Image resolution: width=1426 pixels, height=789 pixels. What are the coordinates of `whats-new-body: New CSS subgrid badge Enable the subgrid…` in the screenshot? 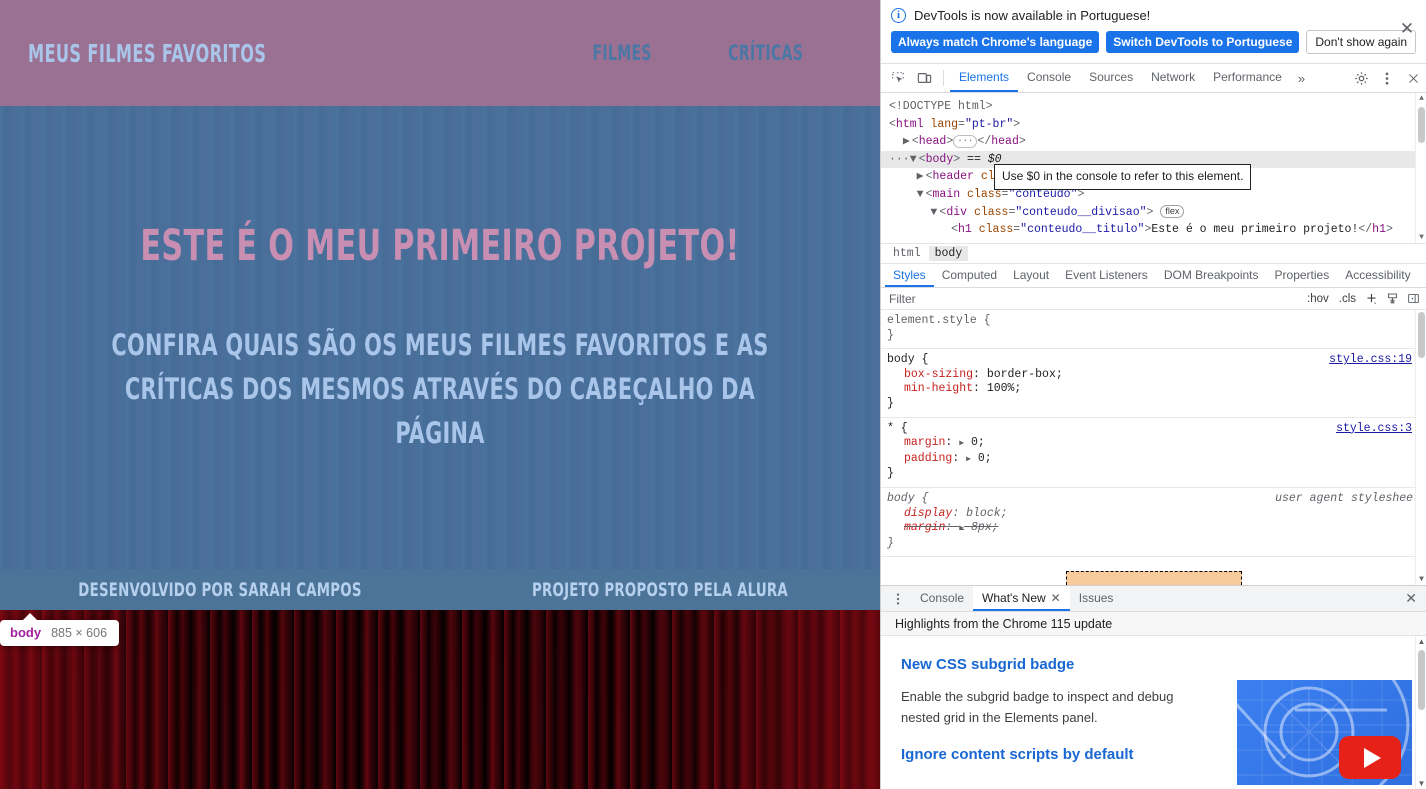 It's located at (1153, 712).